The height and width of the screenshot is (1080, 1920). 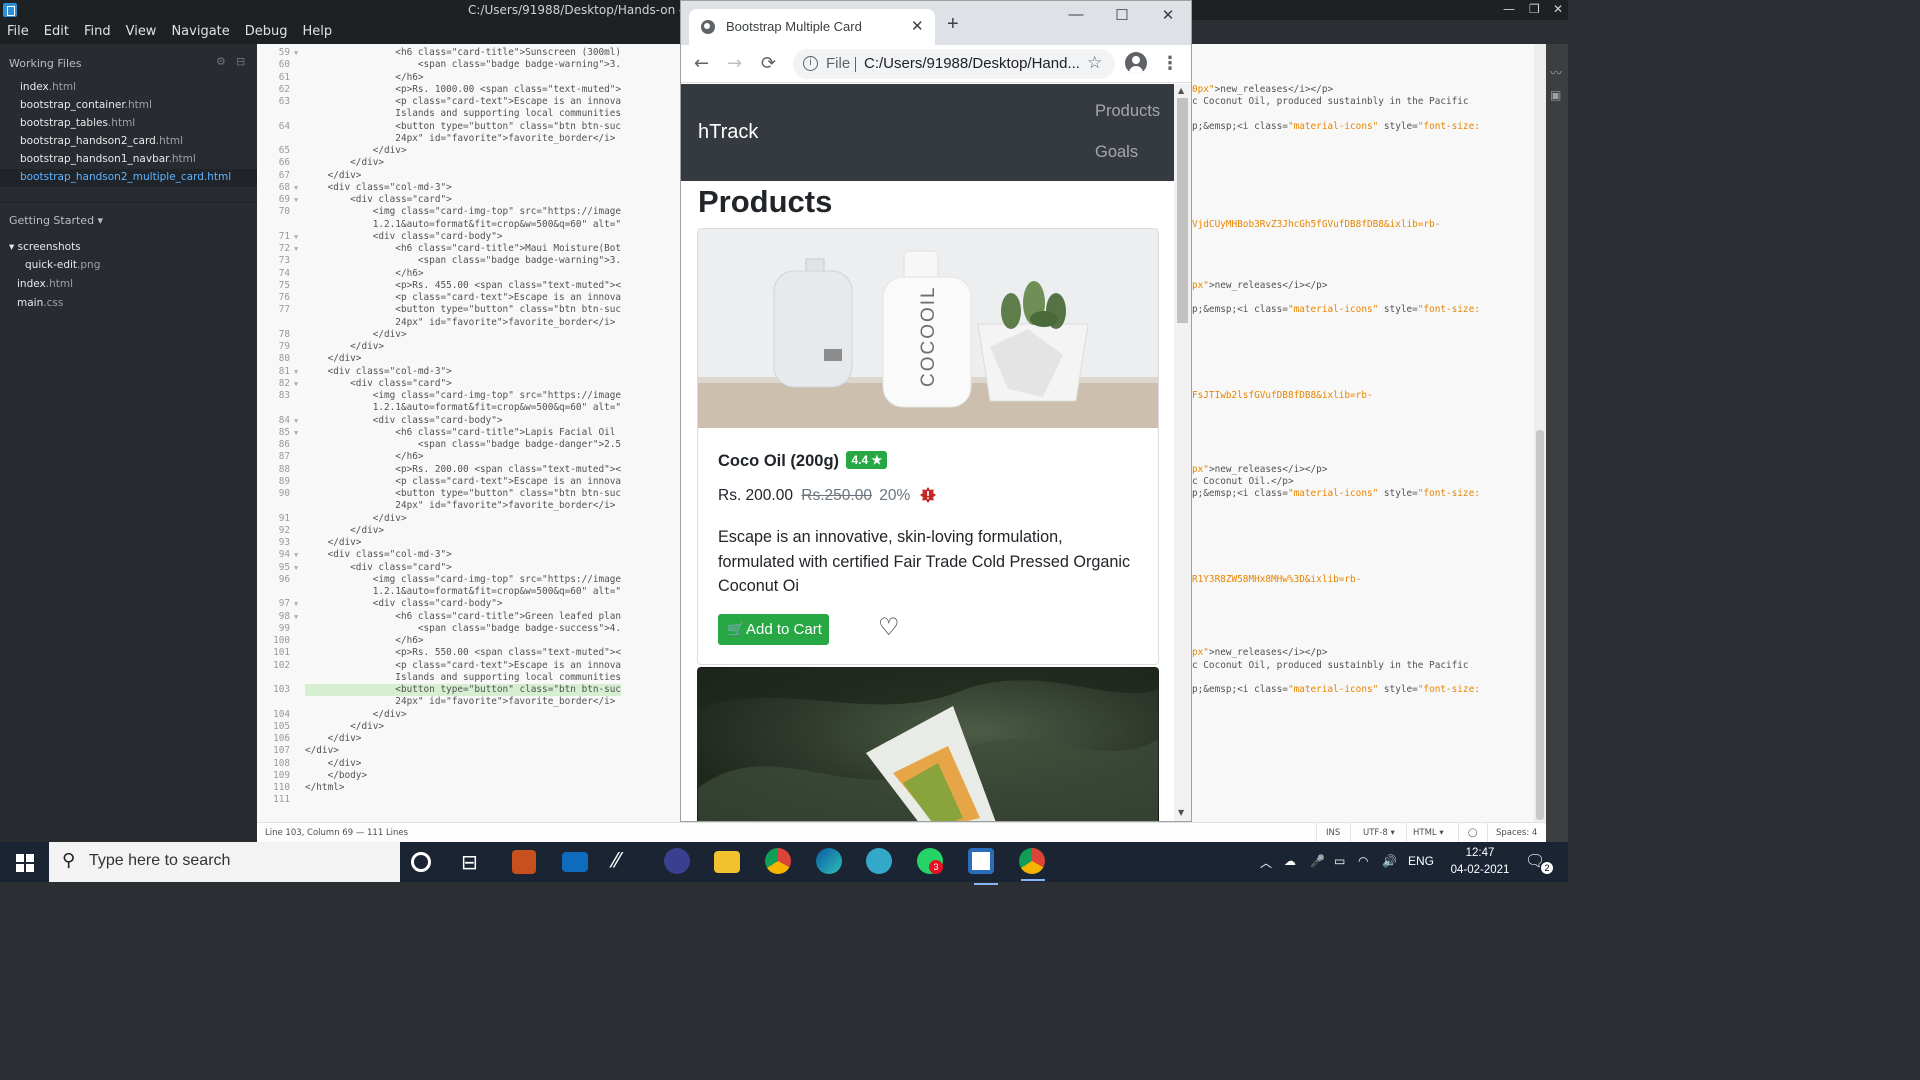 What do you see at coordinates (953, 24) in the screenshot?
I see `new-tab-button: +` at bounding box center [953, 24].